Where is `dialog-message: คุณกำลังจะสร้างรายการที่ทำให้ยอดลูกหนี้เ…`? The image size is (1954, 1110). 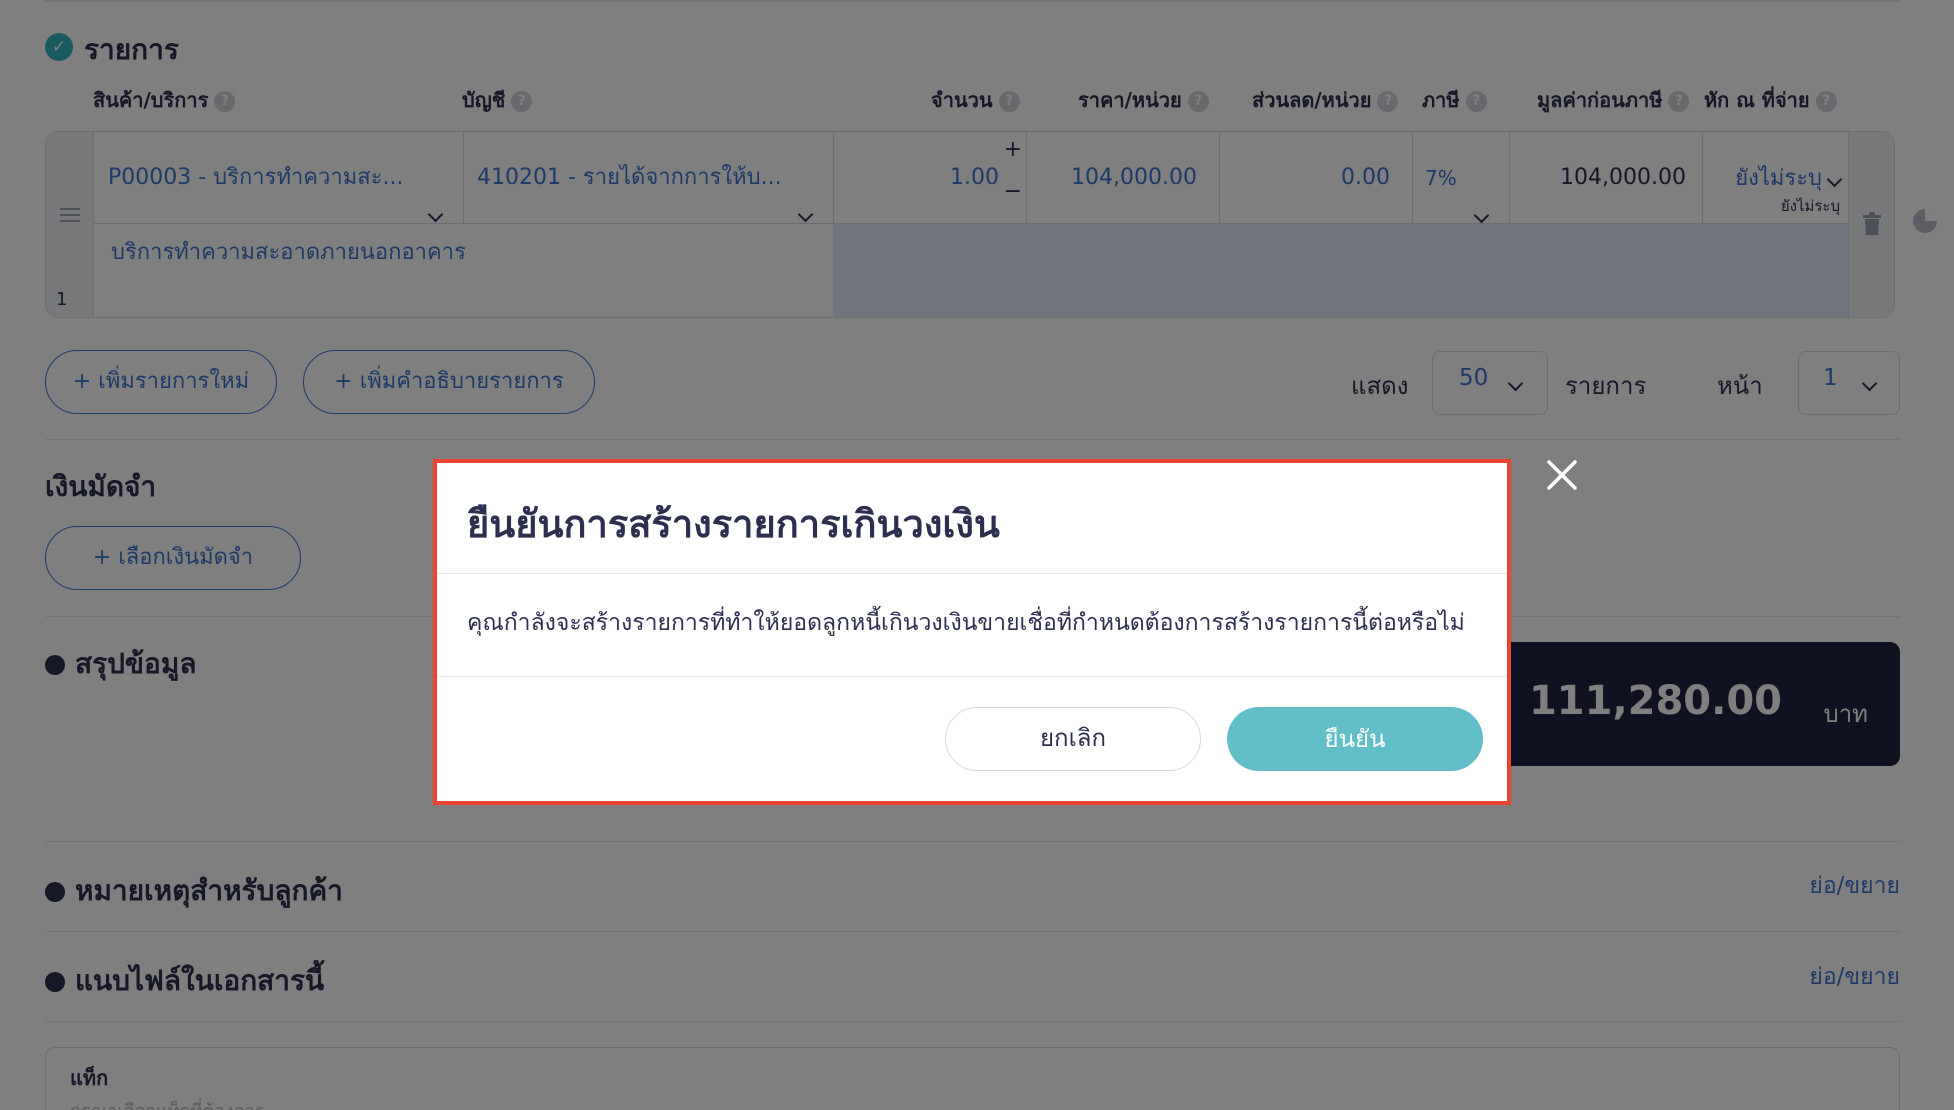
dialog-message: คุณกำลังจะสร้างรายการที่ทำให้ยอดลูกหนี้เ… is located at coordinates (966, 623).